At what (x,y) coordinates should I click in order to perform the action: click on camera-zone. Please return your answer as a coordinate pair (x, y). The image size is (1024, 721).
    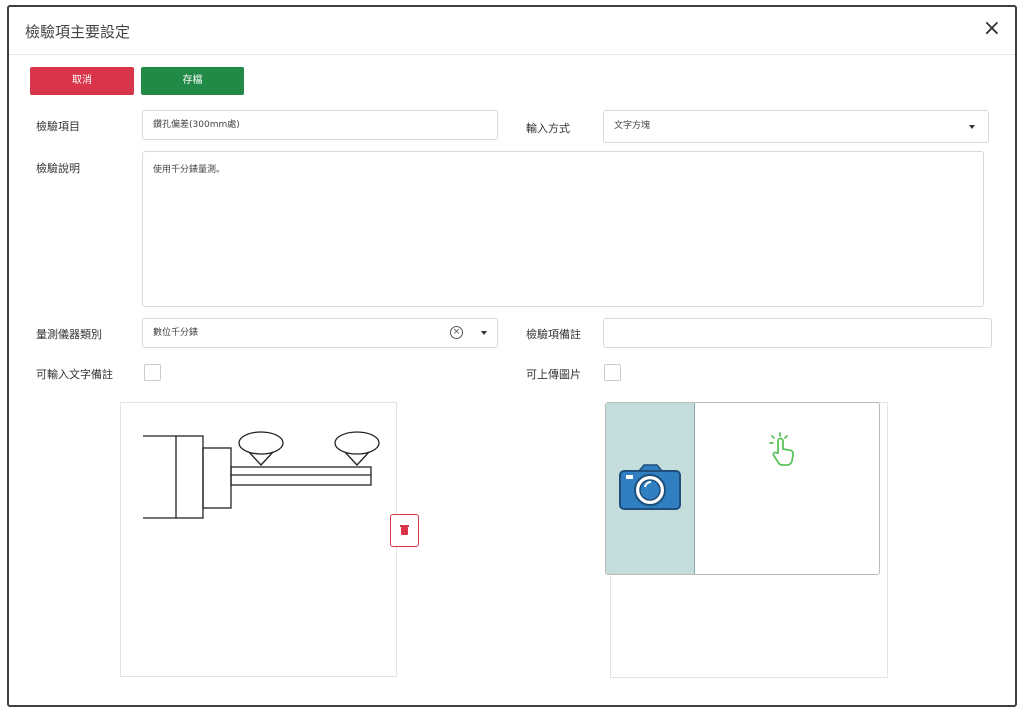
    Looking at the image, I should click on (650, 488).